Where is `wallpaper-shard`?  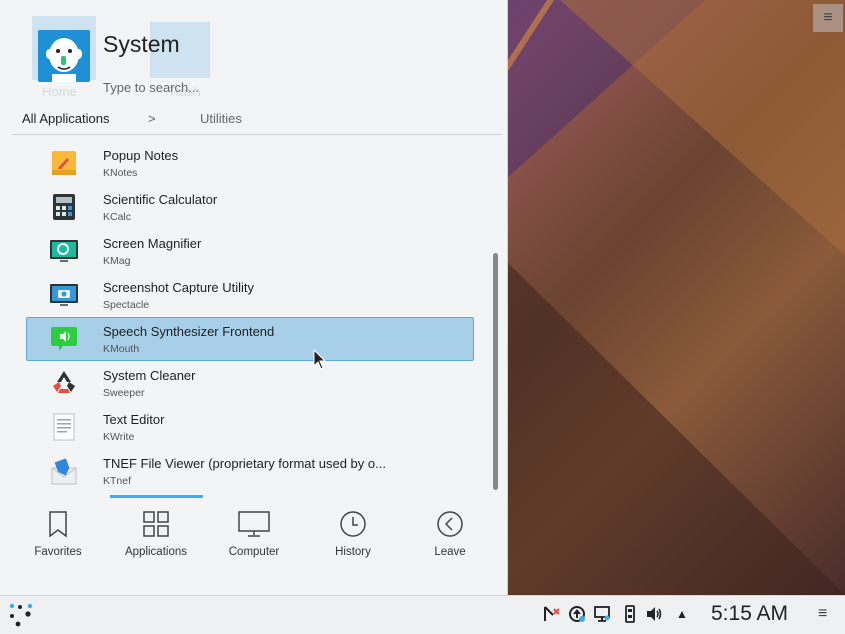 wallpaper-shard is located at coordinates (702, 130).